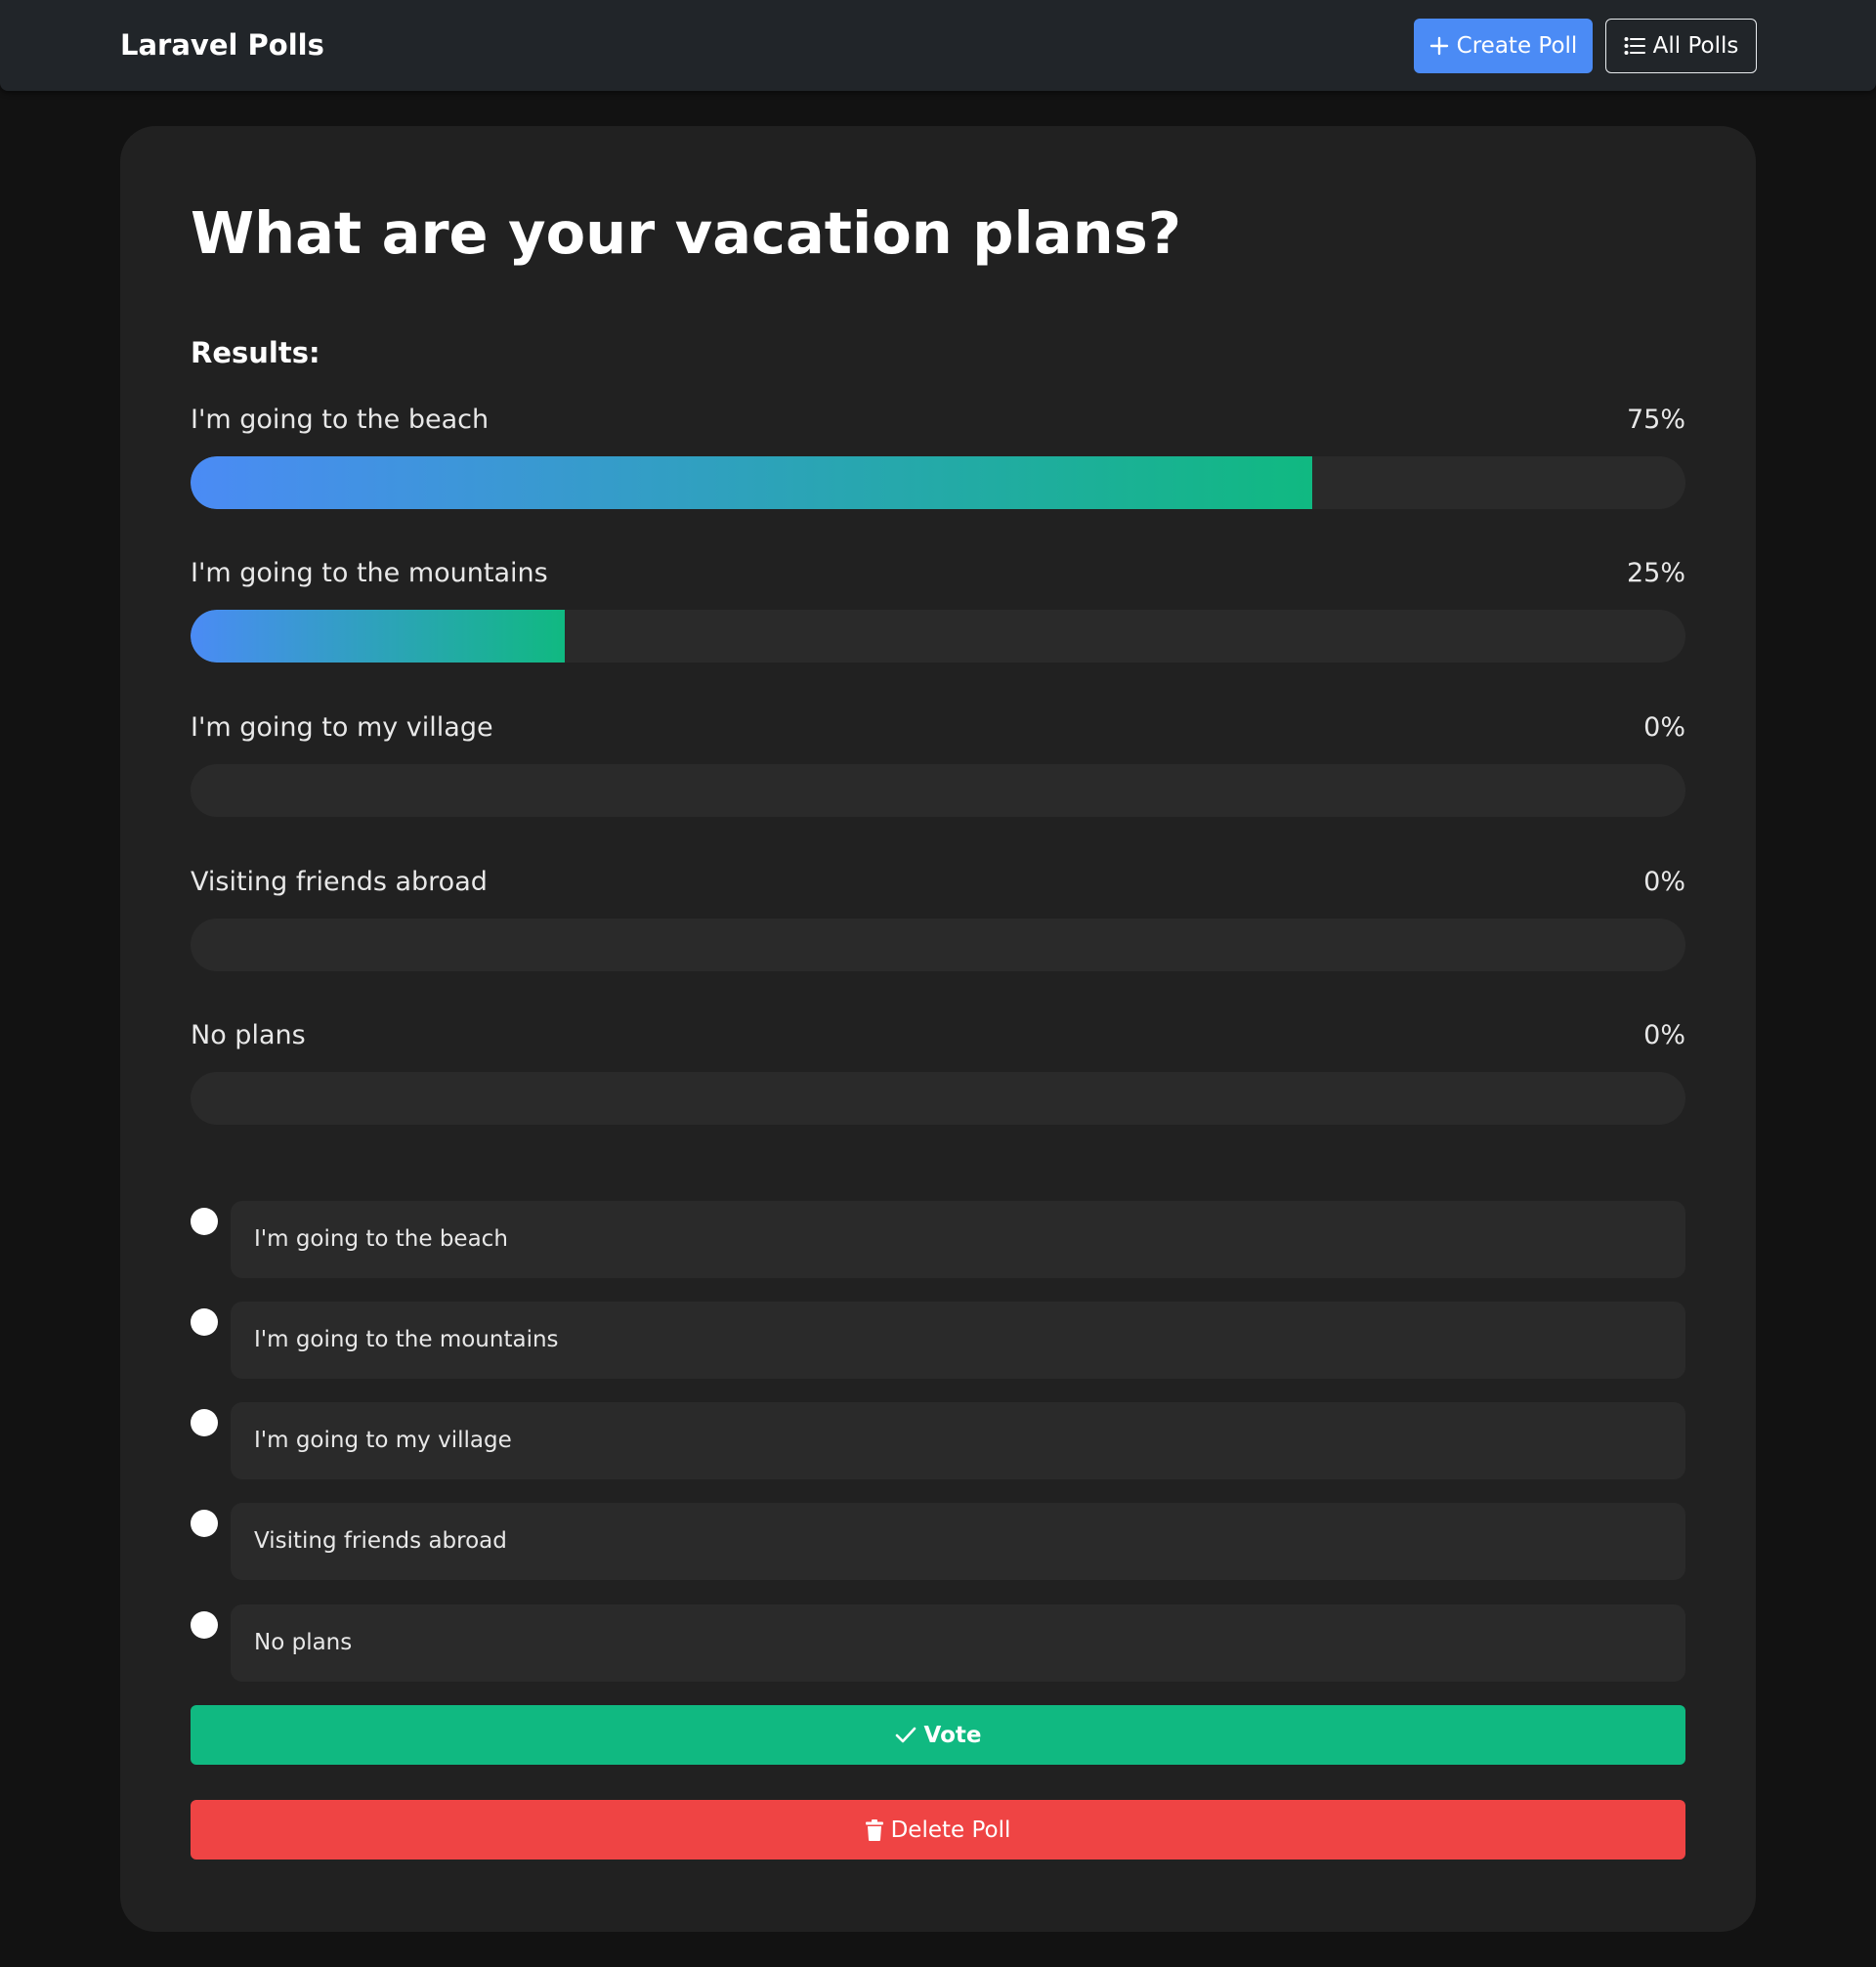  What do you see at coordinates (369, 573) in the screenshot?
I see `result-label: I'm going to the mountains` at bounding box center [369, 573].